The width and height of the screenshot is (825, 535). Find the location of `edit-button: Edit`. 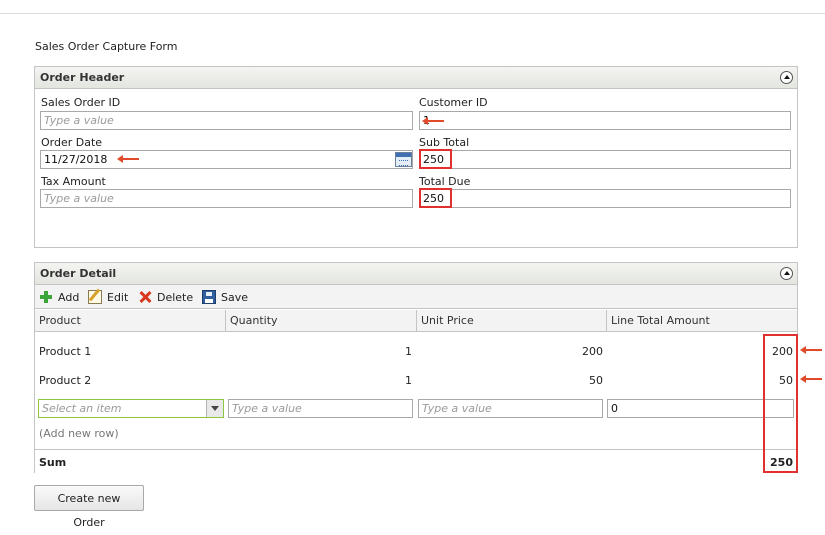

edit-button: Edit is located at coordinates (108, 297).